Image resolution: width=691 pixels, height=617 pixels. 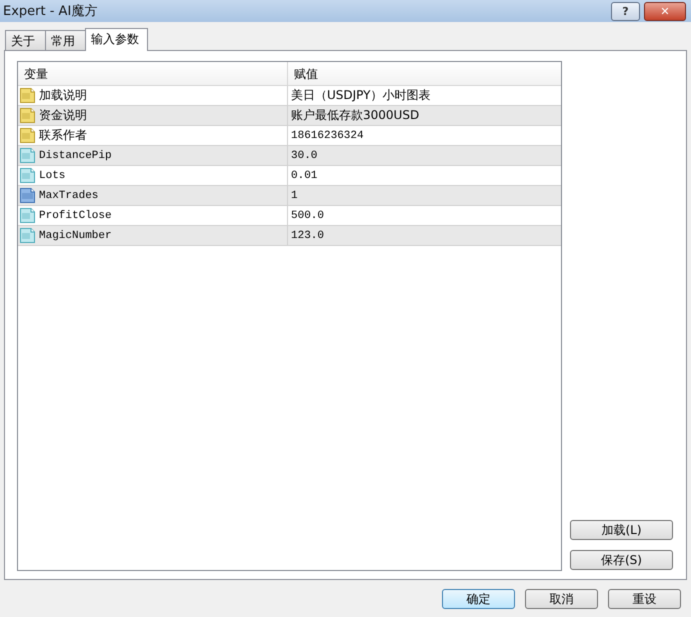 What do you see at coordinates (478, 599) in the screenshot?
I see `dialog-button: 确定` at bounding box center [478, 599].